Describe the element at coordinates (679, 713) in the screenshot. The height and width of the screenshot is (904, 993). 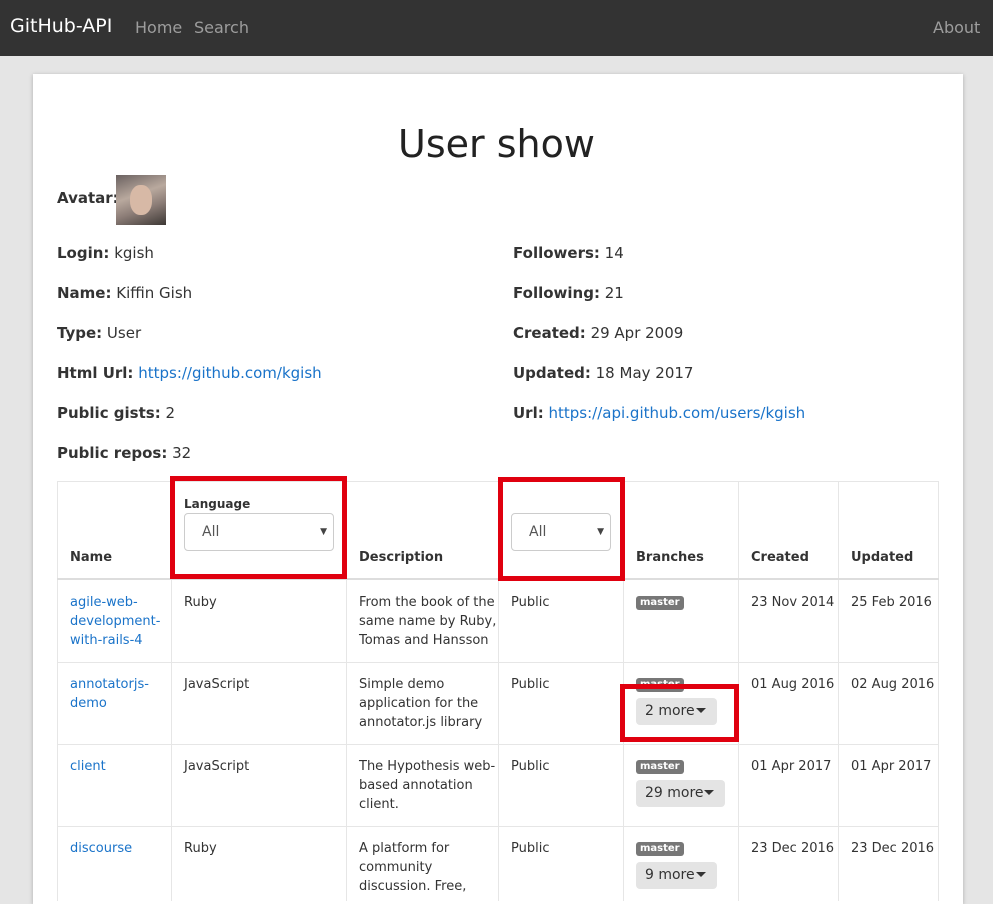
I see `highlight-more-branches` at that location.